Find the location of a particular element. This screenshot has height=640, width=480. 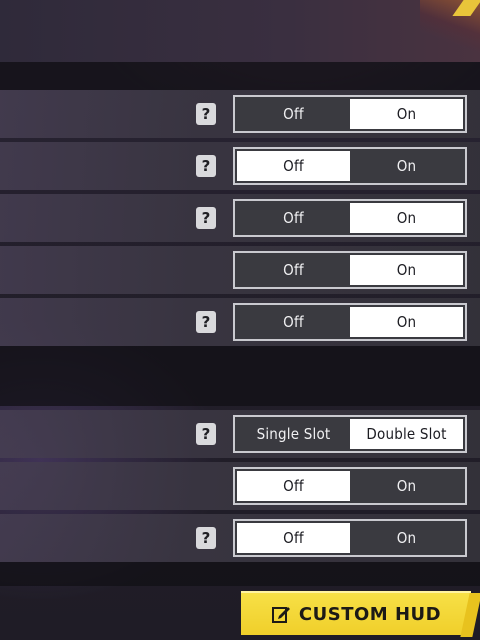

setting-row: ? Single Slot Double Slot is located at coordinates (240, 434).